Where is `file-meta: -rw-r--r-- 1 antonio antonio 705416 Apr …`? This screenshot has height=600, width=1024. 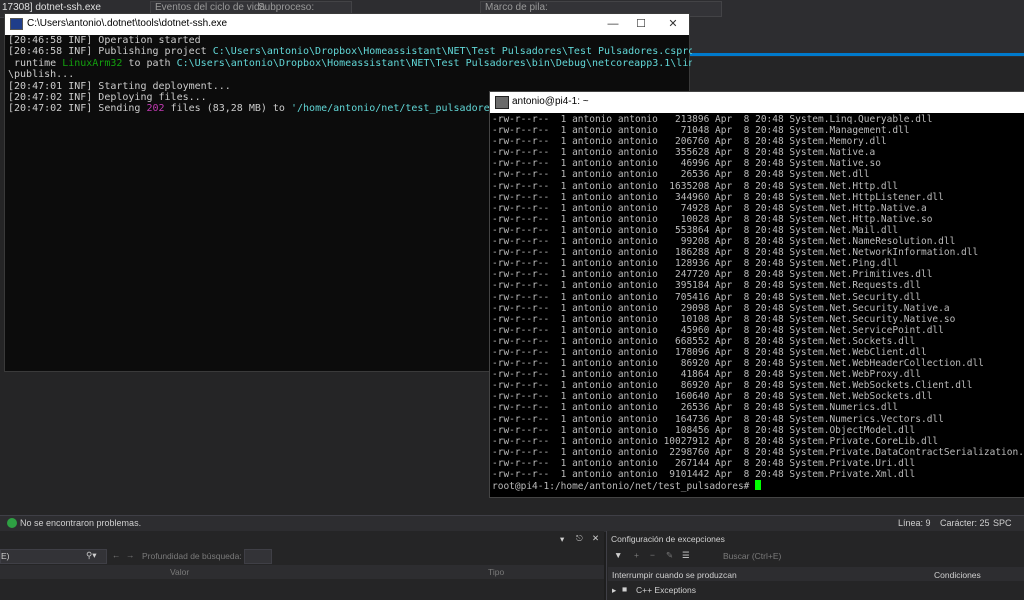 file-meta: -rw-r--r-- 1 antonio antonio 705416 Apr … is located at coordinates (641, 297).